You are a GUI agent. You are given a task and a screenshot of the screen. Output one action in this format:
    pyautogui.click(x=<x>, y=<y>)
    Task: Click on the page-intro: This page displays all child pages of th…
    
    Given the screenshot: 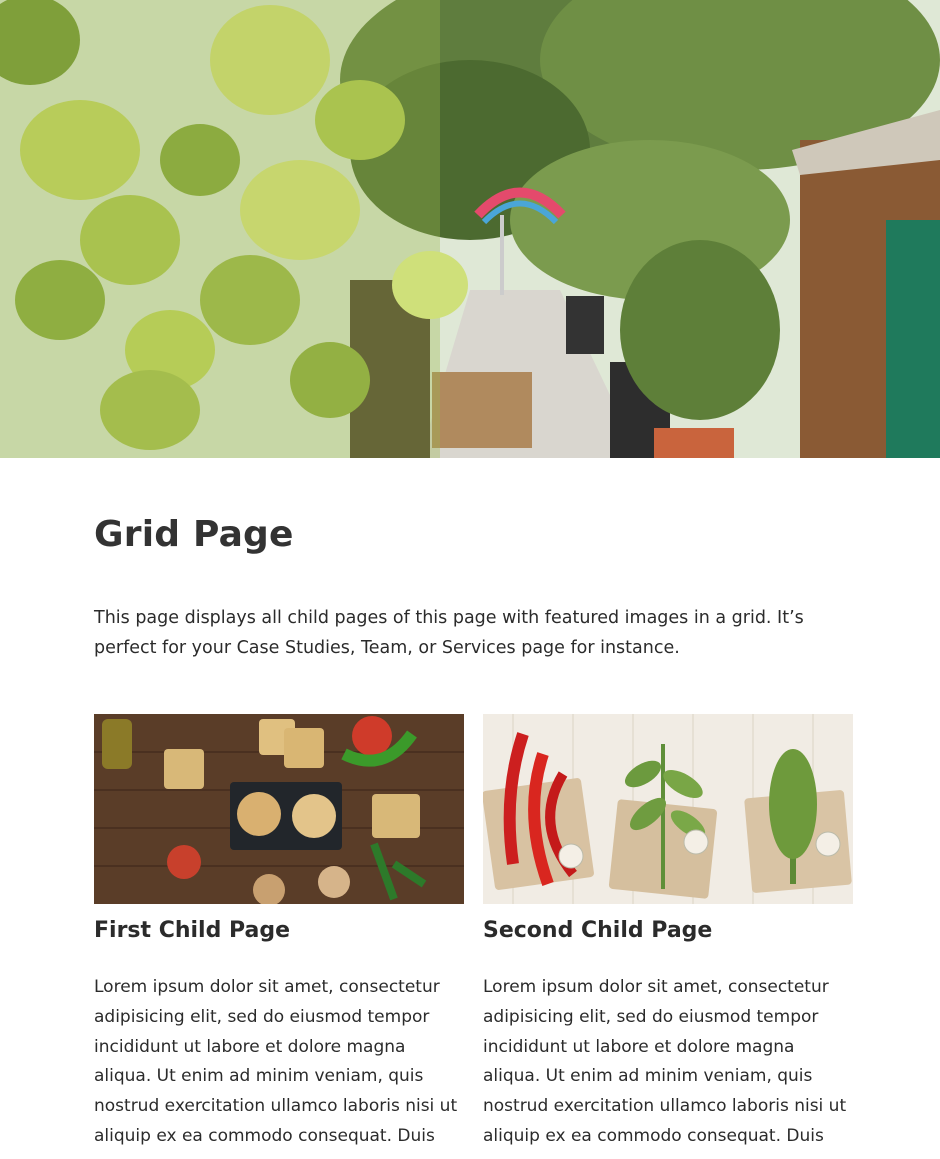 What is the action you would take?
    pyautogui.click(x=449, y=633)
    